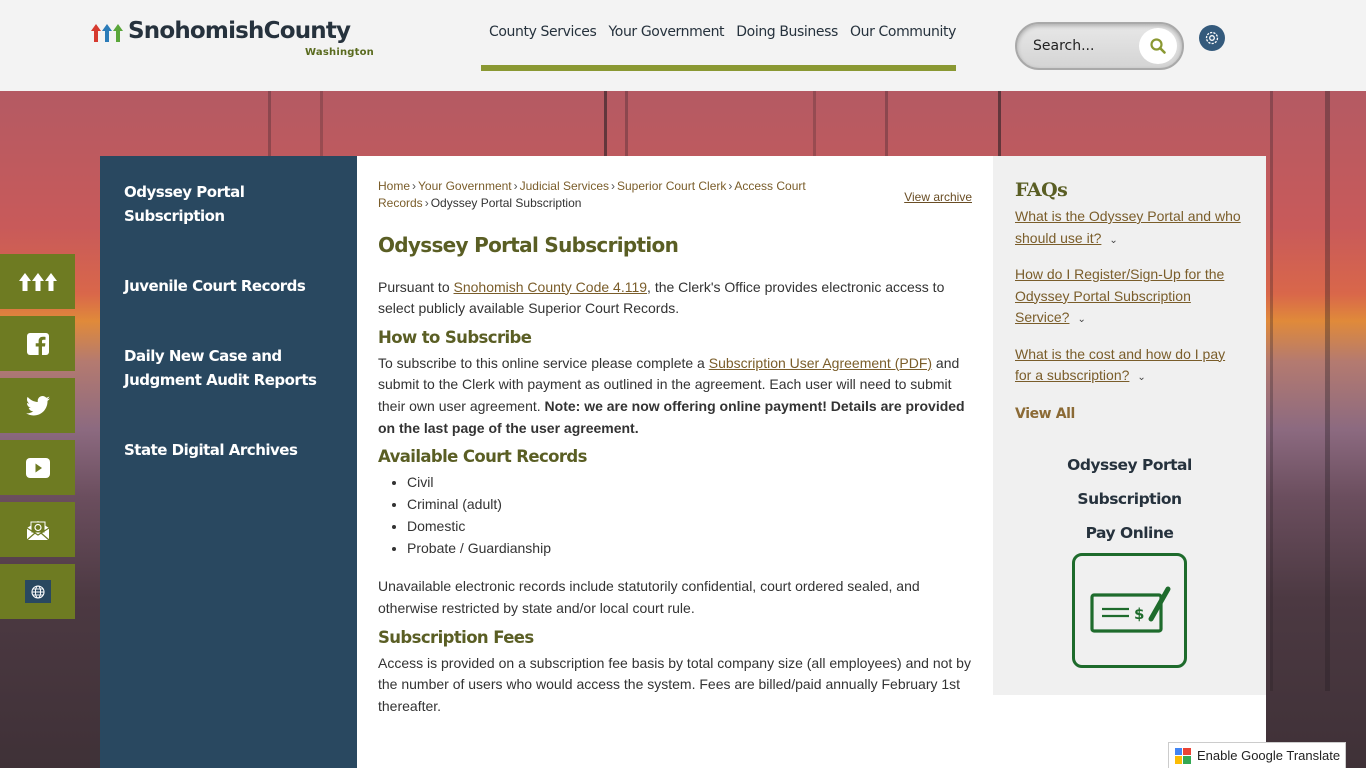 Image resolution: width=1366 pixels, height=768 pixels. I want to click on search-icon, so click(1158, 46).